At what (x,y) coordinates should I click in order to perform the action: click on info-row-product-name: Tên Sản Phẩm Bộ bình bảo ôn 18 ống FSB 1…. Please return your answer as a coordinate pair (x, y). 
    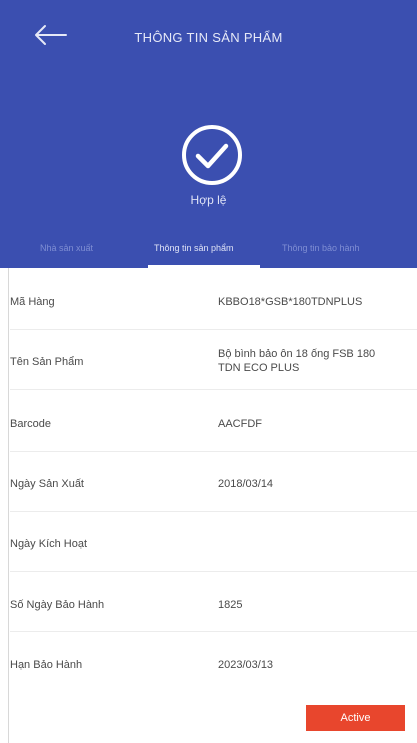
    Looking at the image, I should click on (208, 362).